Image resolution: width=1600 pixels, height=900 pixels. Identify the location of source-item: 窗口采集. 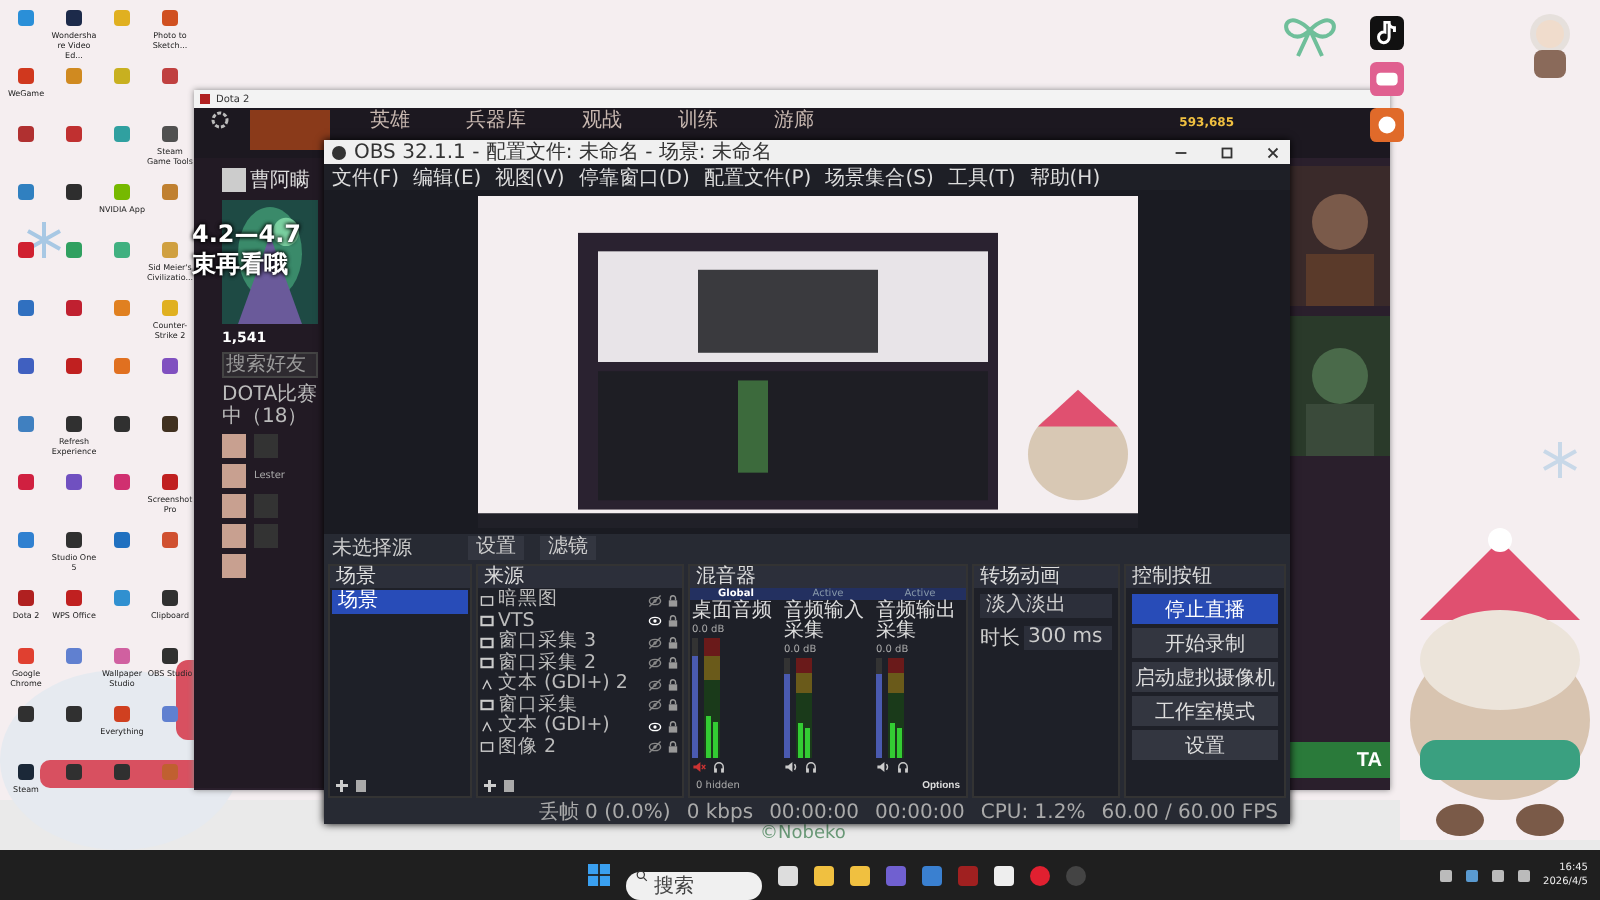
(571, 705).